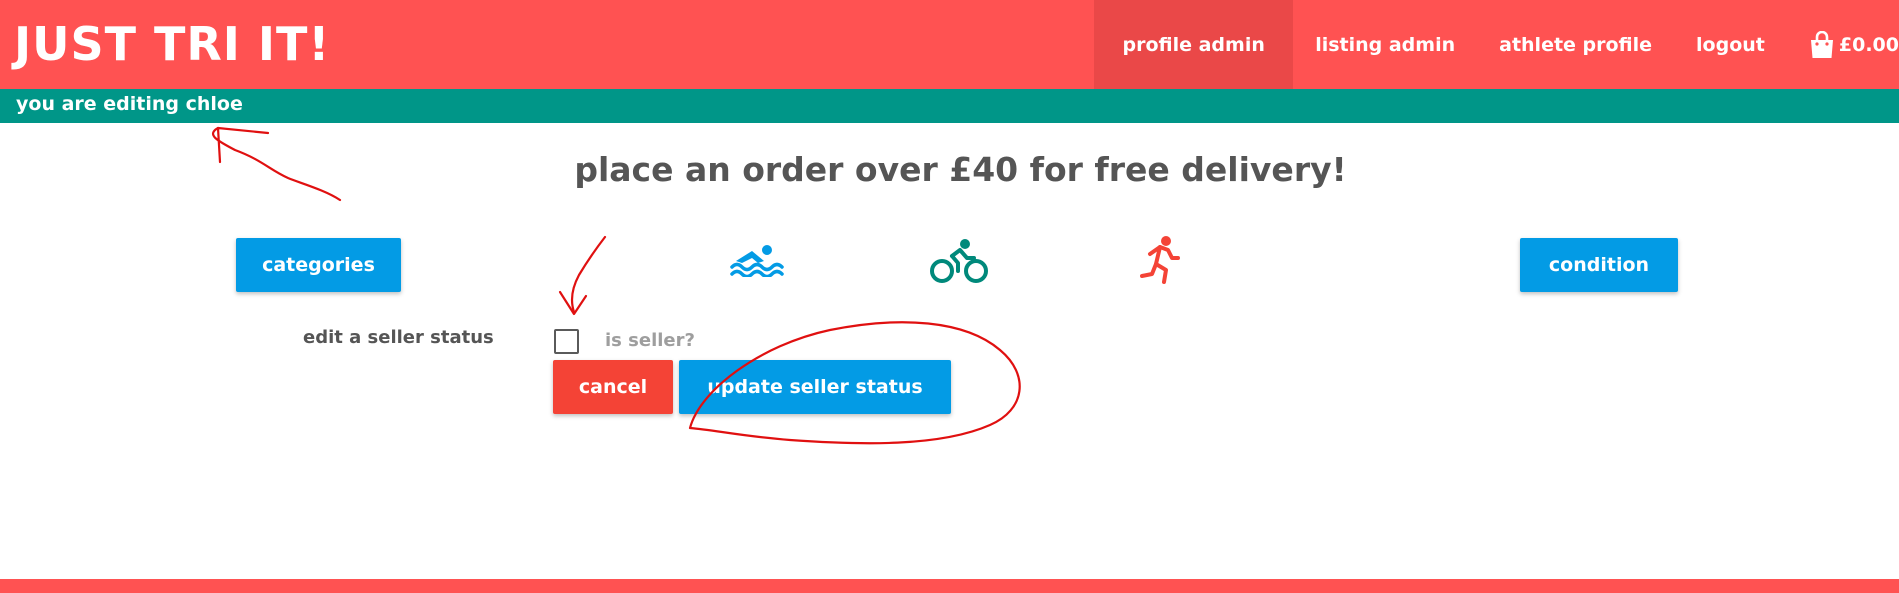 Image resolution: width=1899 pixels, height=593 pixels. Describe the element at coordinates (613, 387) in the screenshot. I see `cancel-button: Cancel` at that location.